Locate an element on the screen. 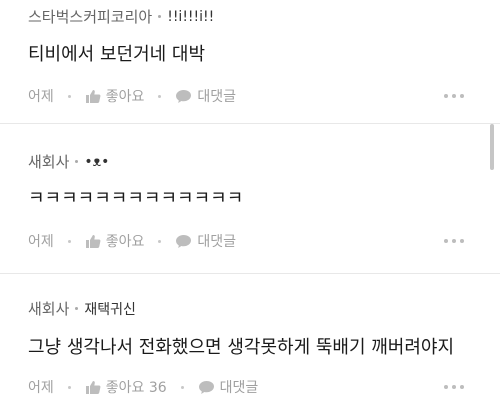  comment-meta: 새회사 재택귀신 is located at coordinates (82, 308).